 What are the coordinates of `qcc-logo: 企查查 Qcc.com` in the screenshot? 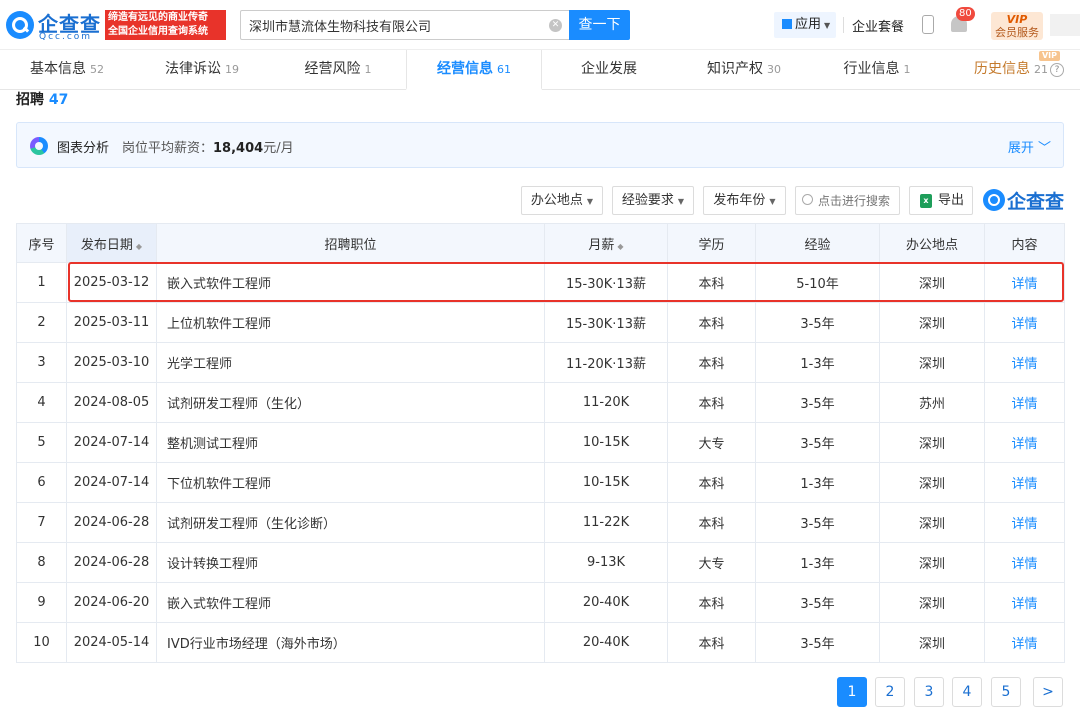 It's located at (54, 25).